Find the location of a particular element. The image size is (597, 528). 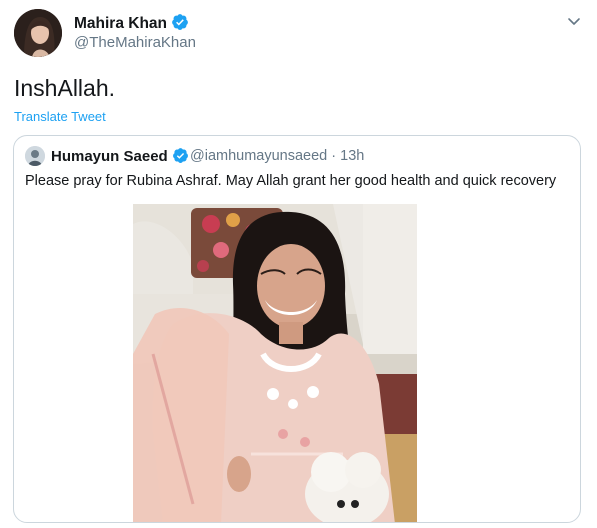

quoted-author-name-text: Humayun Saeed is located at coordinates (109, 156).